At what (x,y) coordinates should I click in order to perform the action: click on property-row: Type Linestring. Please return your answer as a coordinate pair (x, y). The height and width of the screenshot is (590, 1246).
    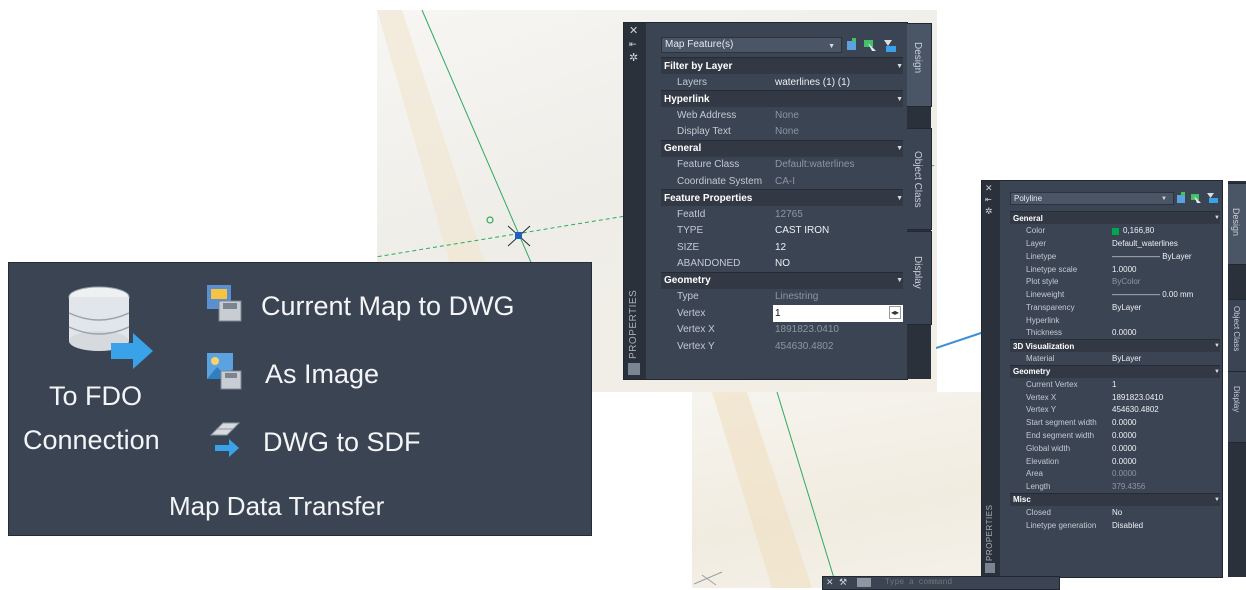
    Looking at the image, I should click on (782, 297).